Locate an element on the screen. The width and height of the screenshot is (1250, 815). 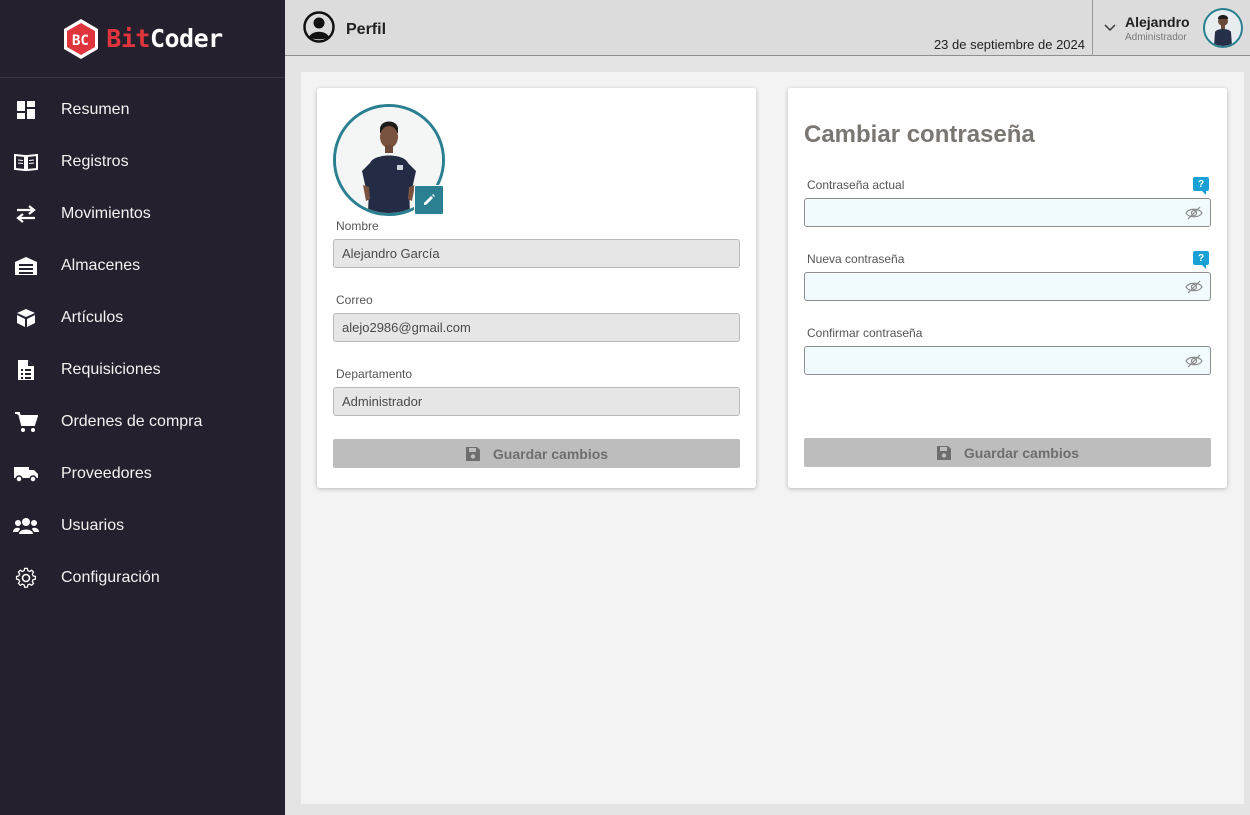
document-list-icon is located at coordinates (26, 370).